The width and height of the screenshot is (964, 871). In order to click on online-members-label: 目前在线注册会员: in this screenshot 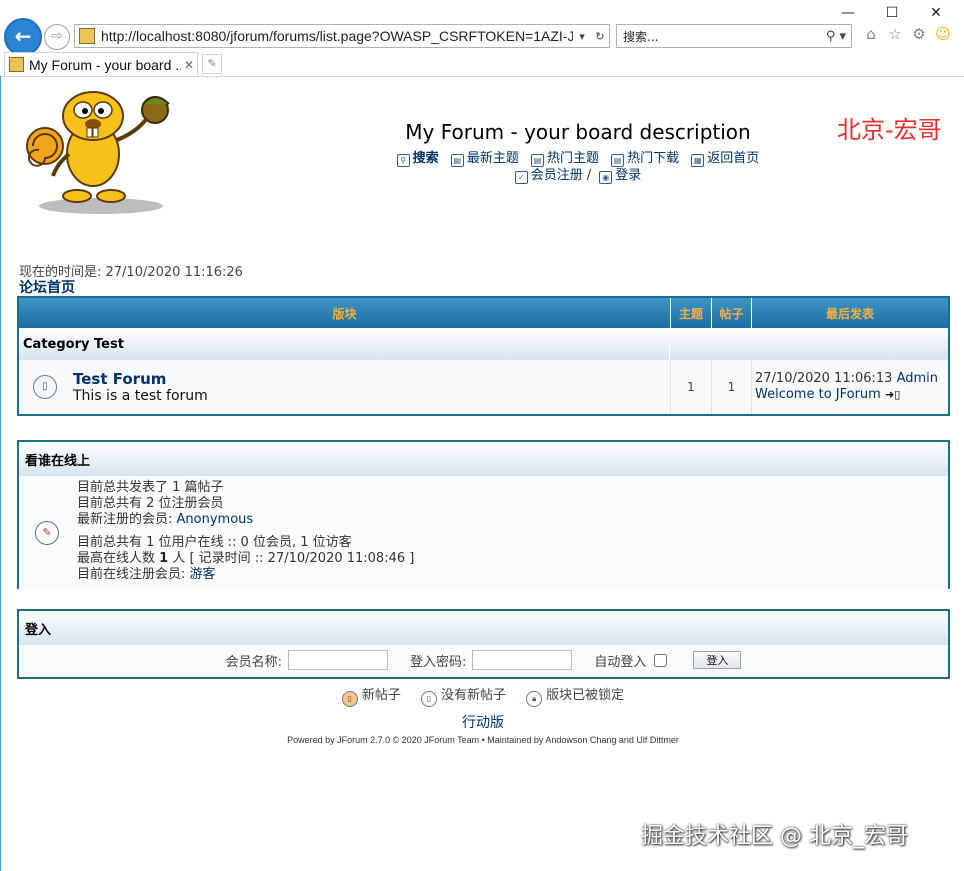, I will do `click(133, 574)`.